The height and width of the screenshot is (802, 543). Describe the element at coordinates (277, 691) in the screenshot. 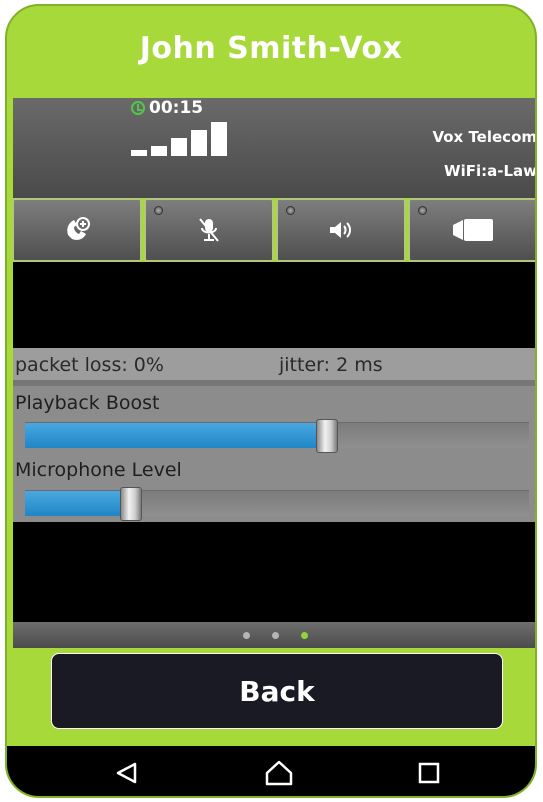

I see `back-button: Back` at that location.